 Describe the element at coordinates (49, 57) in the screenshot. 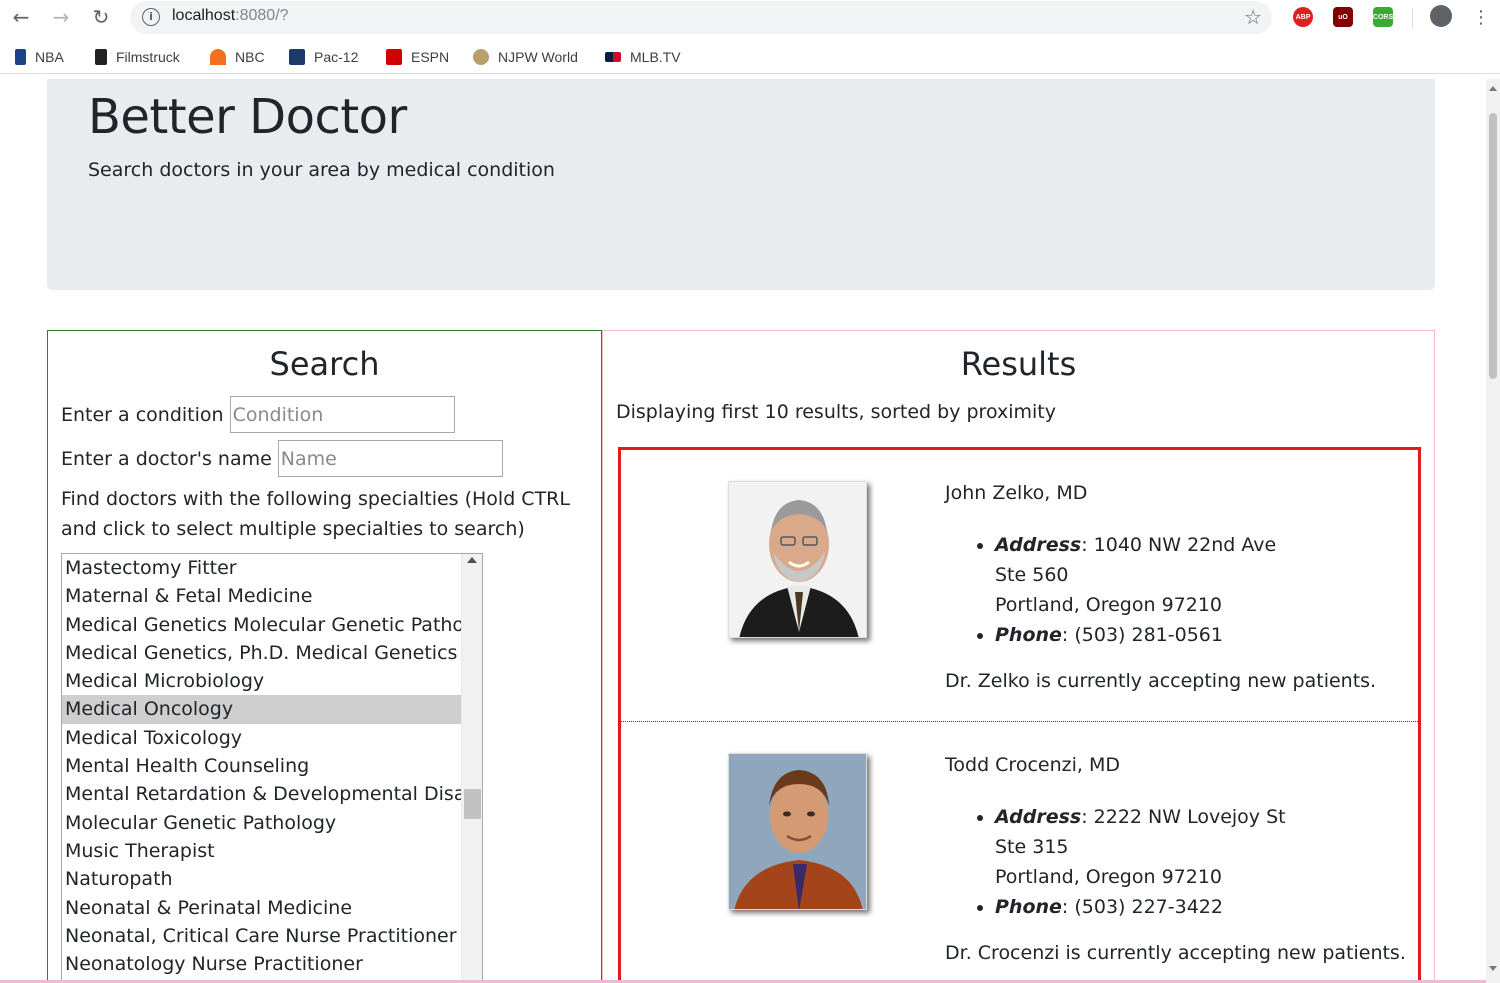

I see `bookmark-label: NBA` at that location.